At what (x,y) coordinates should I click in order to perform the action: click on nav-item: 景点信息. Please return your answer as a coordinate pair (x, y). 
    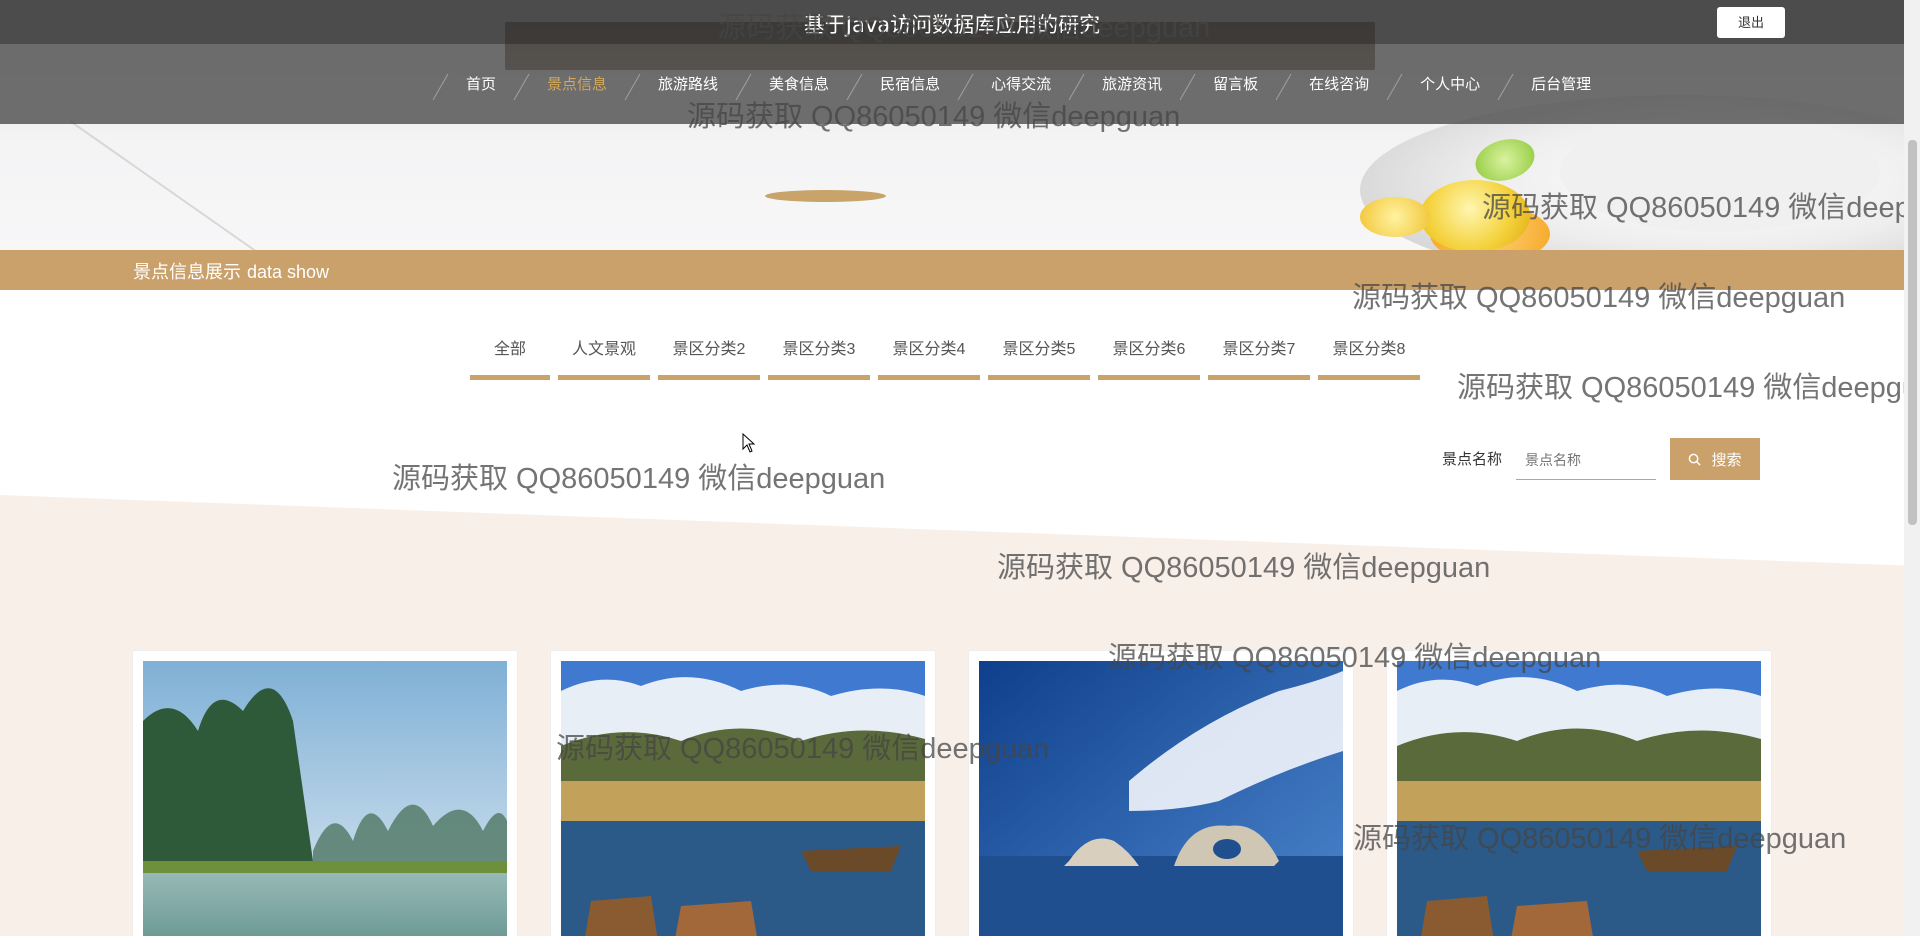
    Looking at the image, I should click on (570, 85).